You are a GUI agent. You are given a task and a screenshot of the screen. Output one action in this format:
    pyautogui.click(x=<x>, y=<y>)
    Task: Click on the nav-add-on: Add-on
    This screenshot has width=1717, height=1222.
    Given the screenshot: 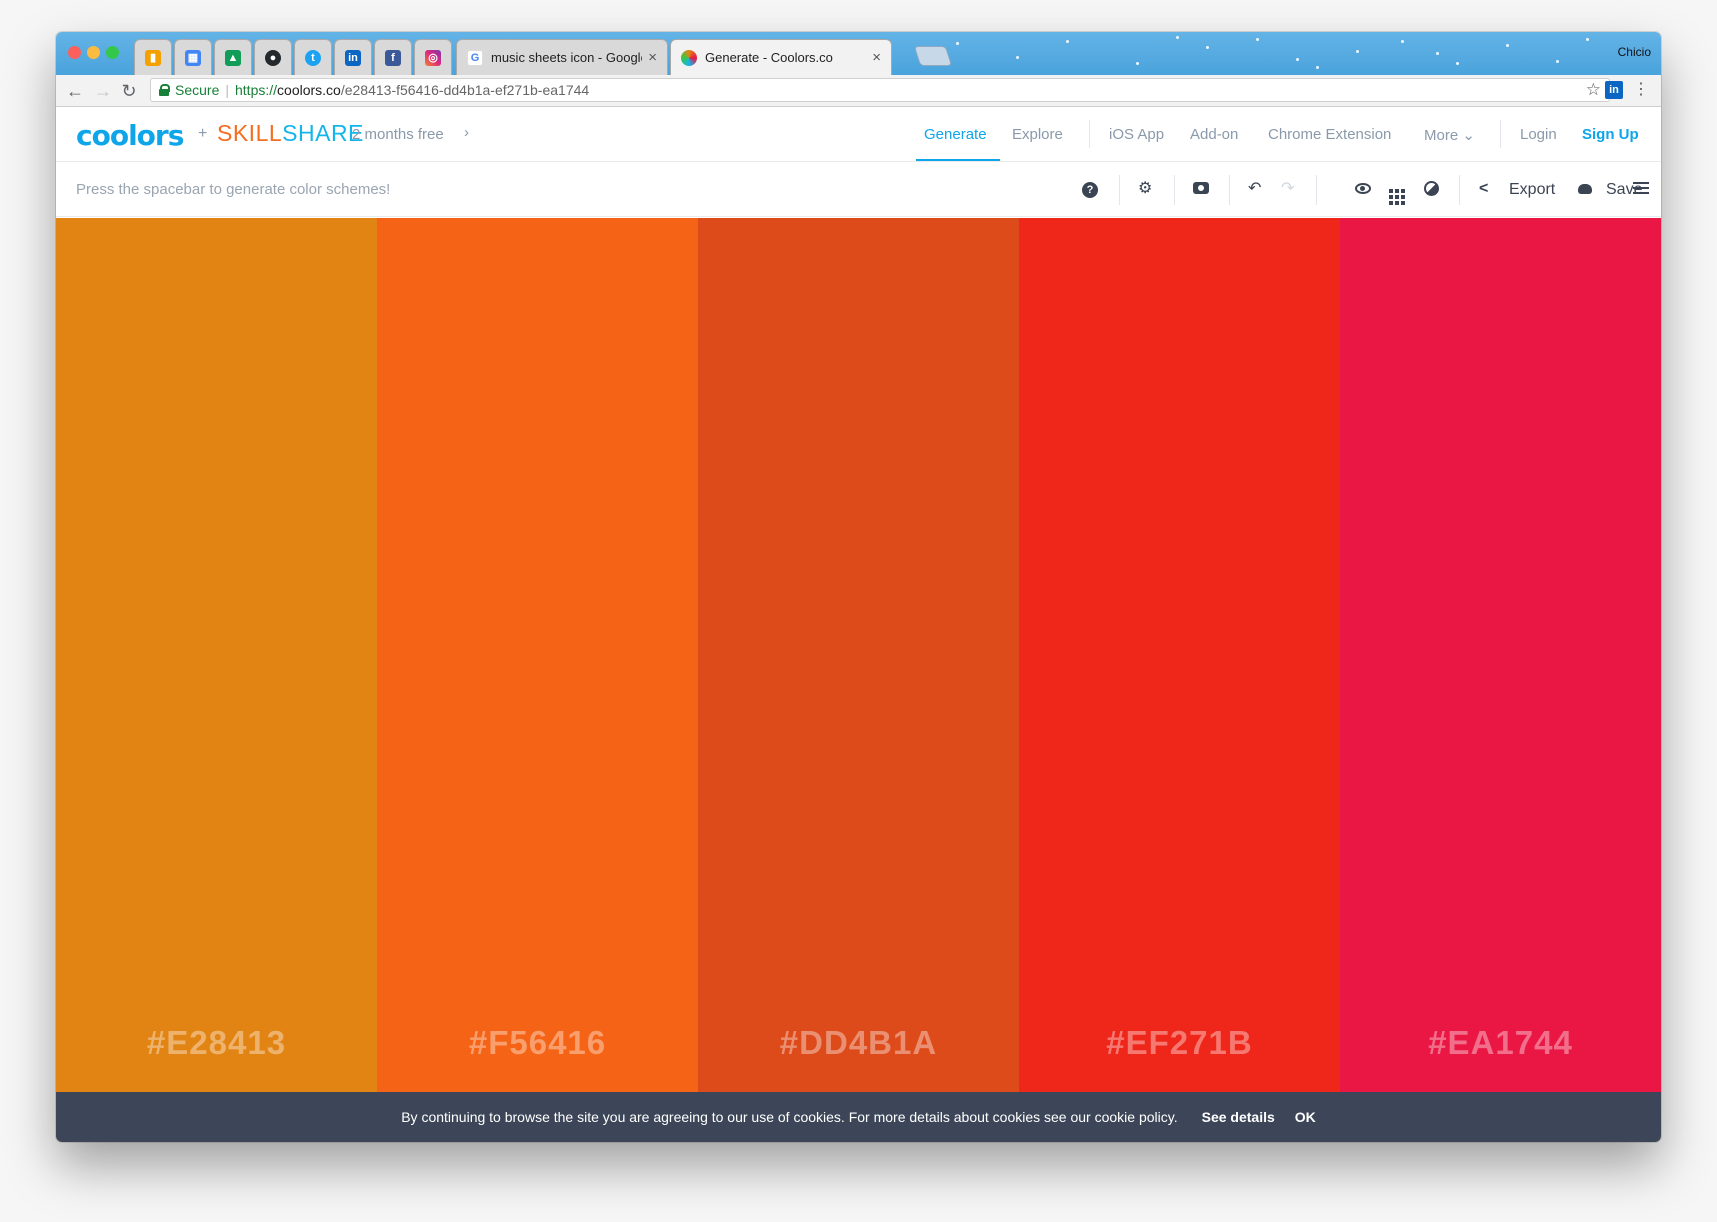 What is the action you would take?
    pyautogui.click(x=1214, y=134)
    